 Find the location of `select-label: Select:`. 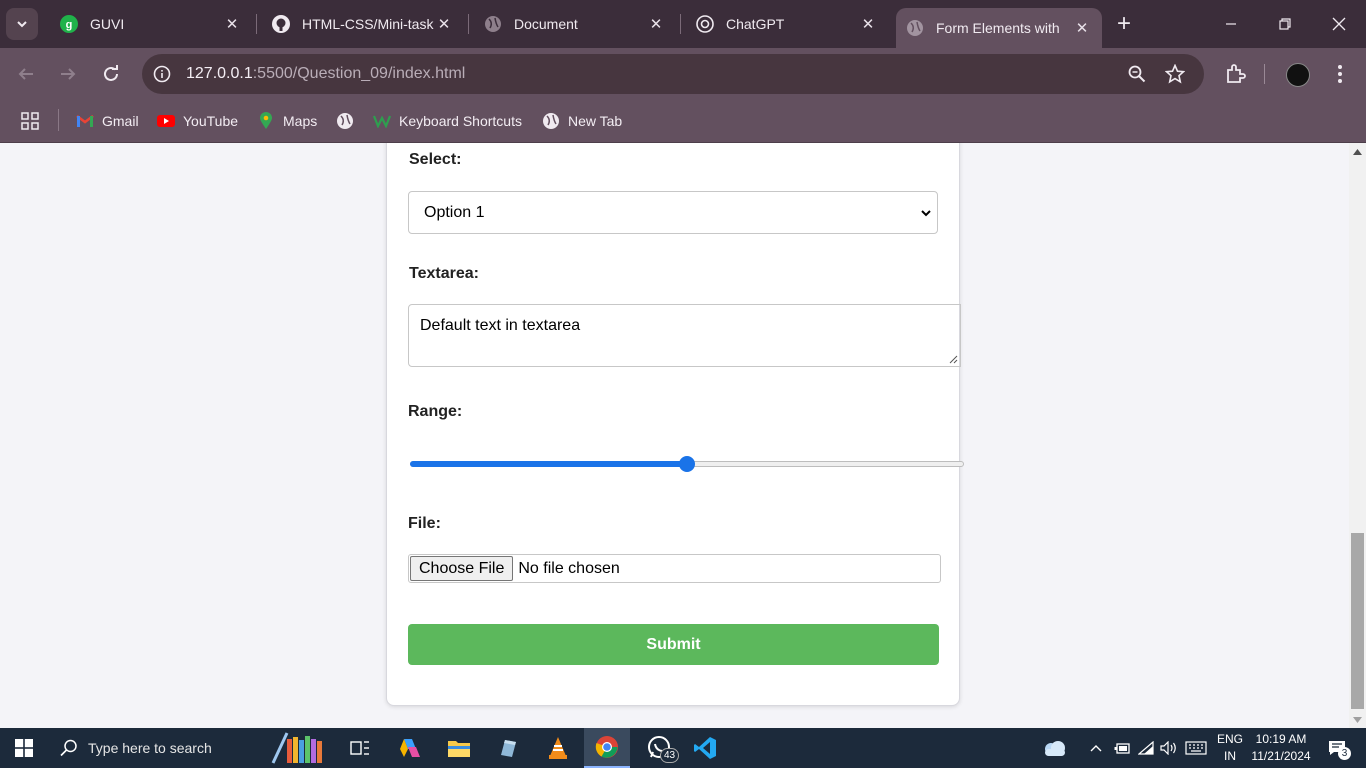

select-label: Select: is located at coordinates (435, 159).